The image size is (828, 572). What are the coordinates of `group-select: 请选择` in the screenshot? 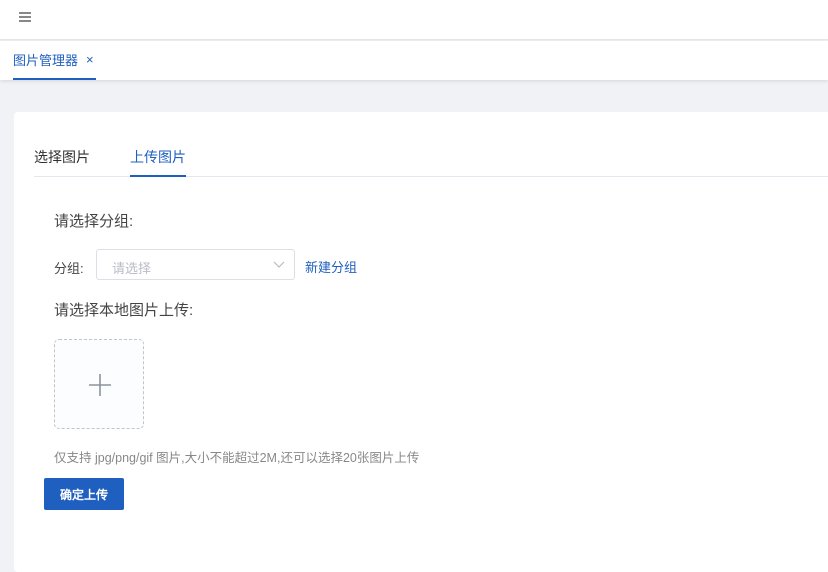 It's located at (195, 264).